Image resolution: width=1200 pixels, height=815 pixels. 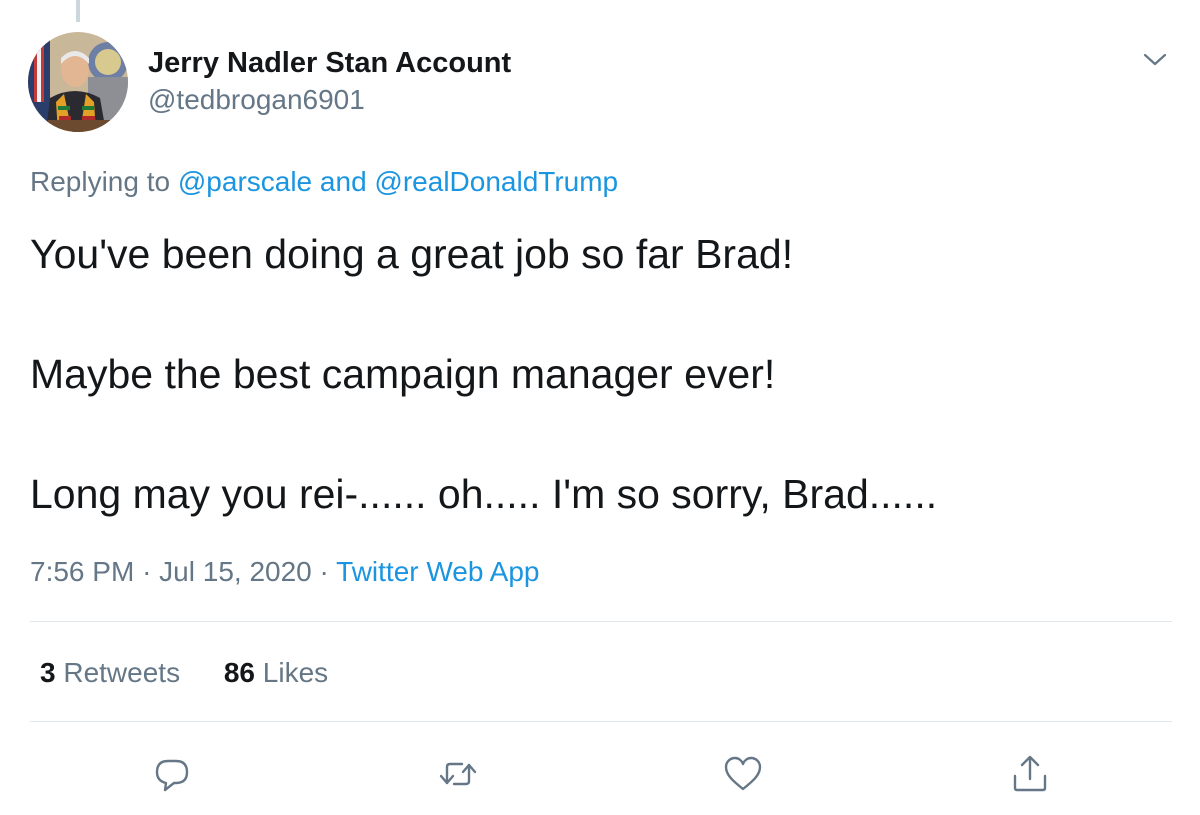 I want to click on author-display-name: Jerry Nadler Stan Account, so click(x=329, y=63).